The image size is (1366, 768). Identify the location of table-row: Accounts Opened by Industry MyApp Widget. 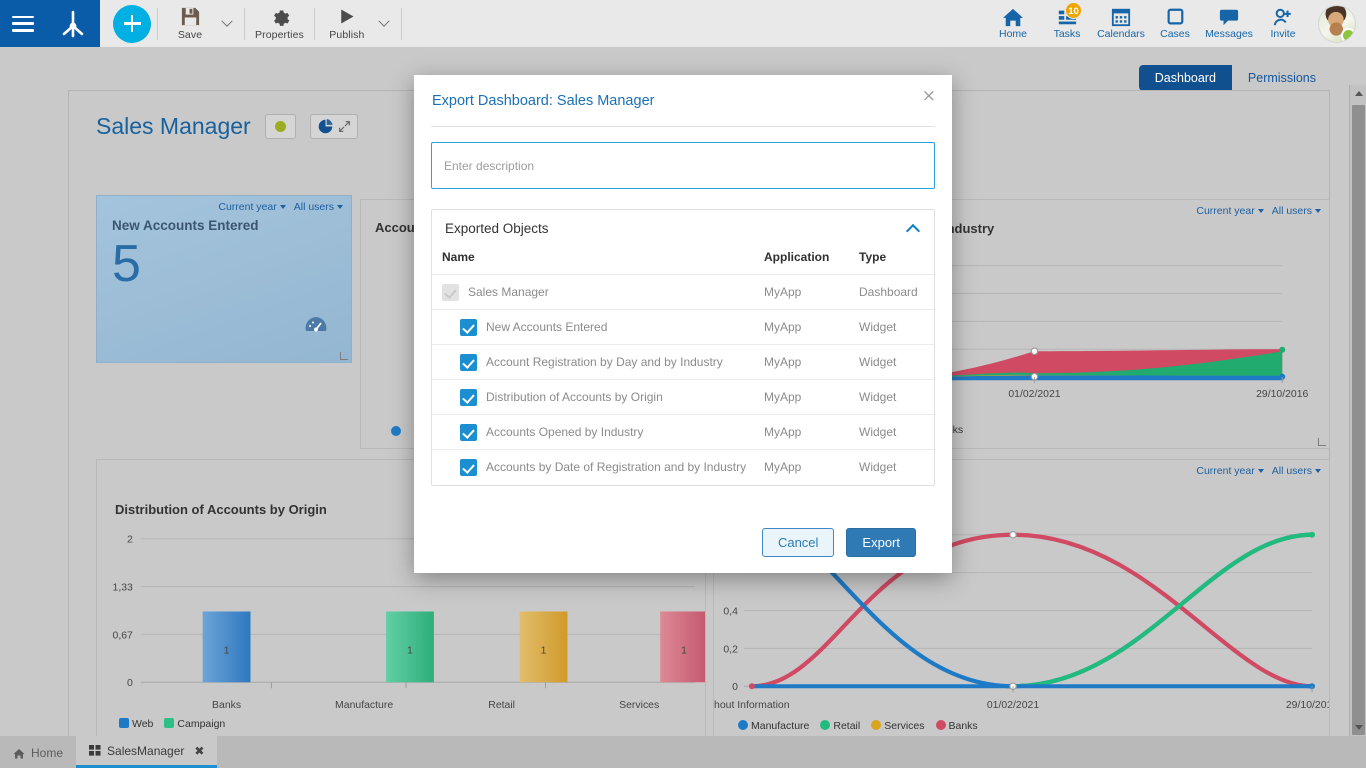
(683, 432).